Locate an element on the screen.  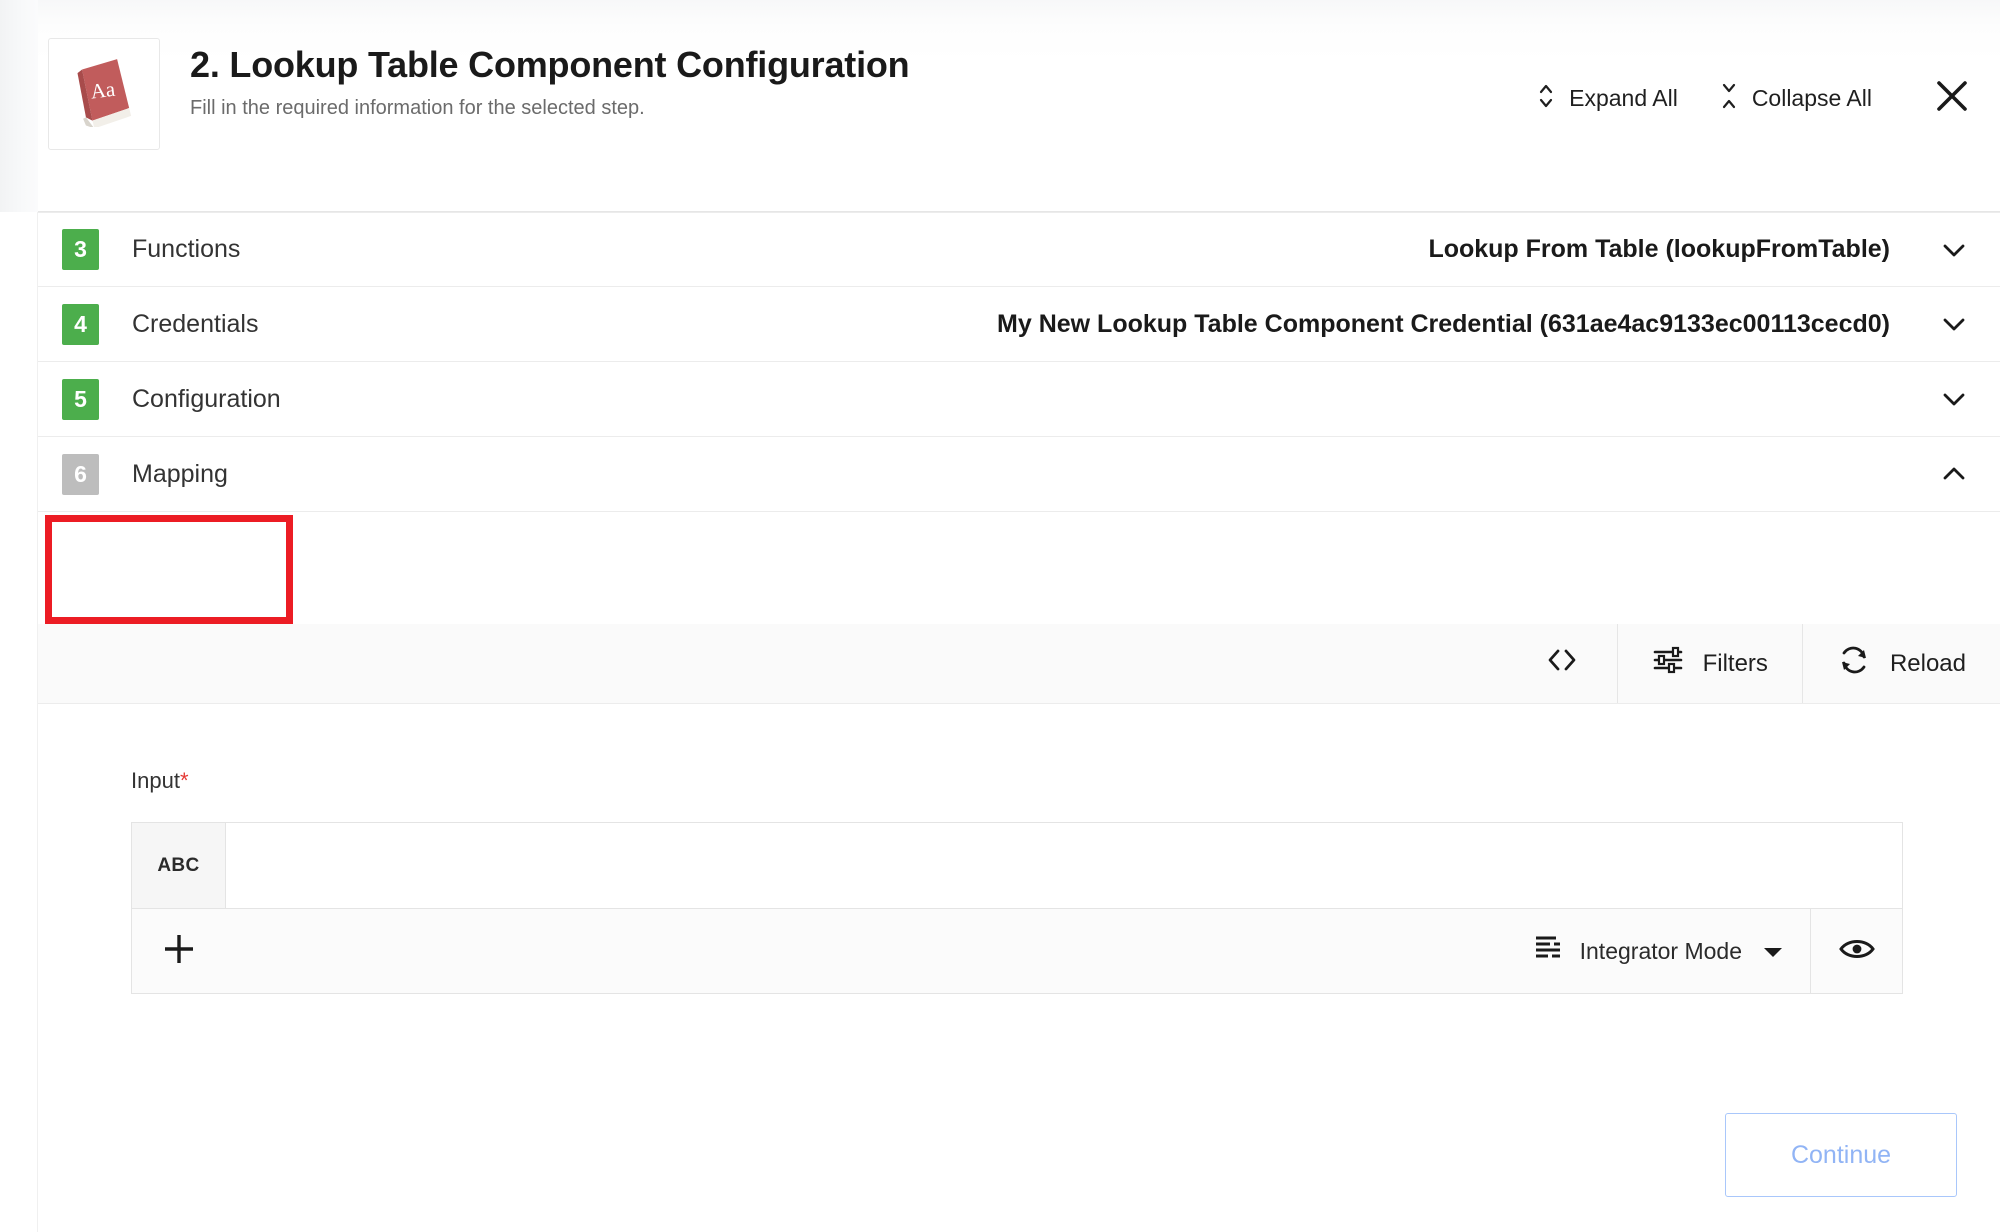
close-icon is located at coordinates (1952, 98).